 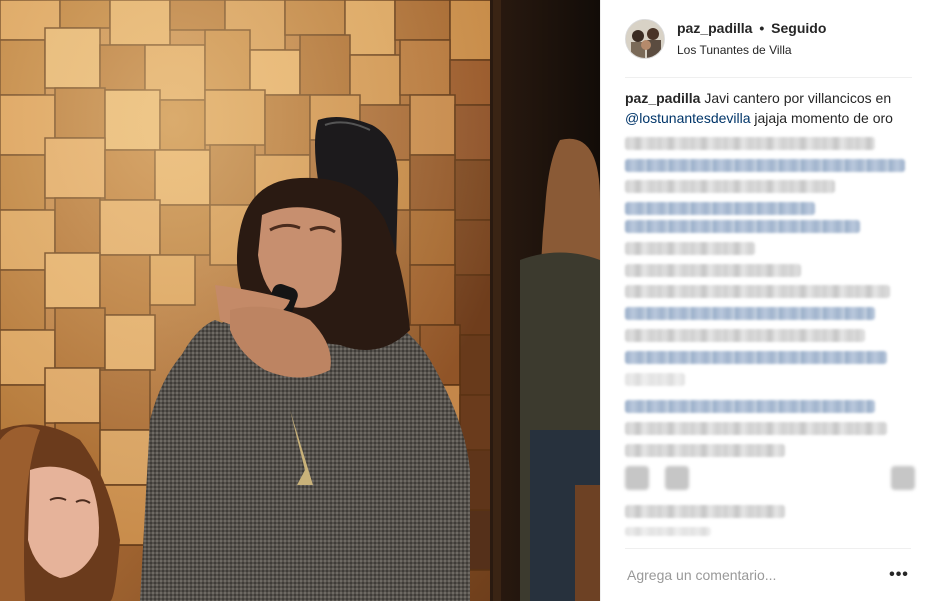 I want to click on post-actions, so click(x=770, y=478).